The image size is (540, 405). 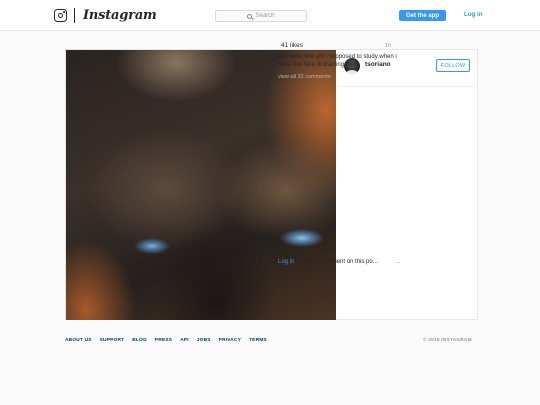 I want to click on footer-link-about-us: ABOUT US, so click(x=78, y=340).